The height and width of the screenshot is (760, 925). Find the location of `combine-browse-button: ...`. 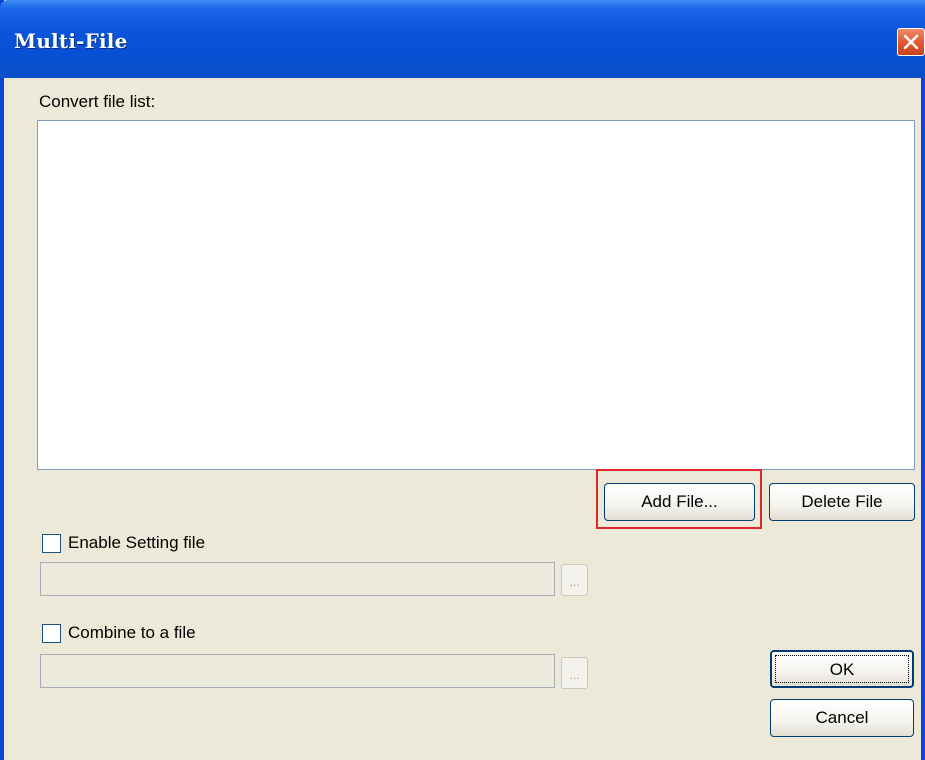

combine-browse-button: ... is located at coordinates (574, 673).